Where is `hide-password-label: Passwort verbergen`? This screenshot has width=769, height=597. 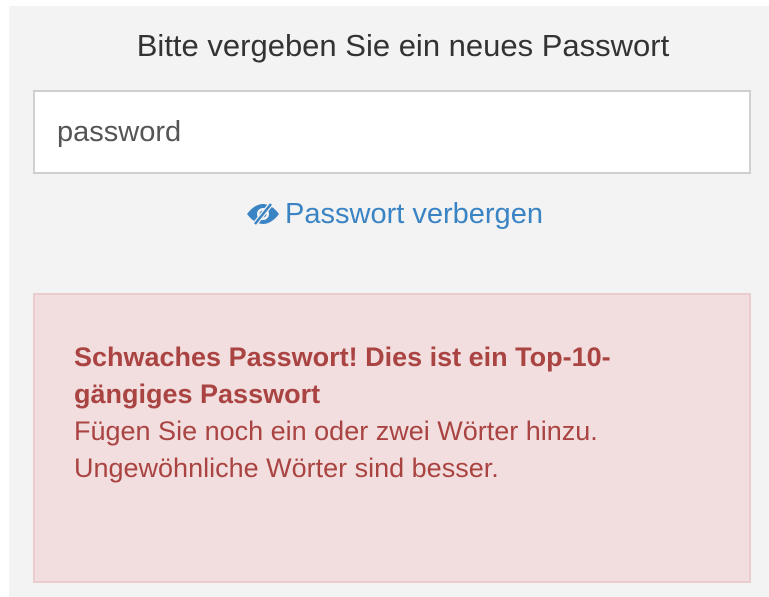 hide-password-label: Passwort verbergen is located at coordinates (414, 214).